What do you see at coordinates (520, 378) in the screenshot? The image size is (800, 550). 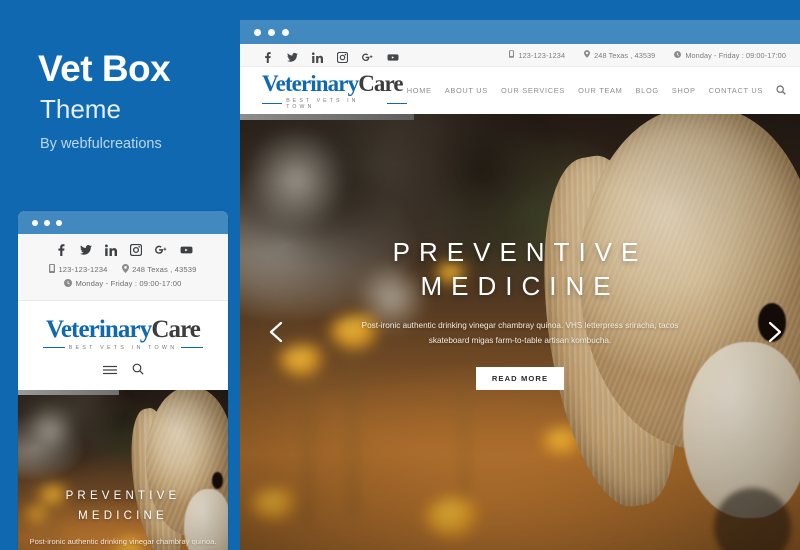 I see `read-more-button: READ MORE` at bounding box center [520, 378].